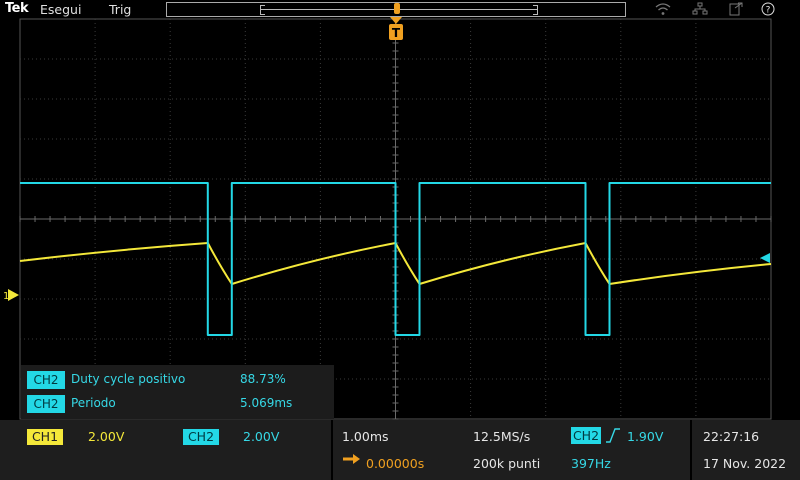  Describe the element at coordinates (106, 436) in the screenshot. I see `ch1-vertical-scale: 2.00V` at that location.